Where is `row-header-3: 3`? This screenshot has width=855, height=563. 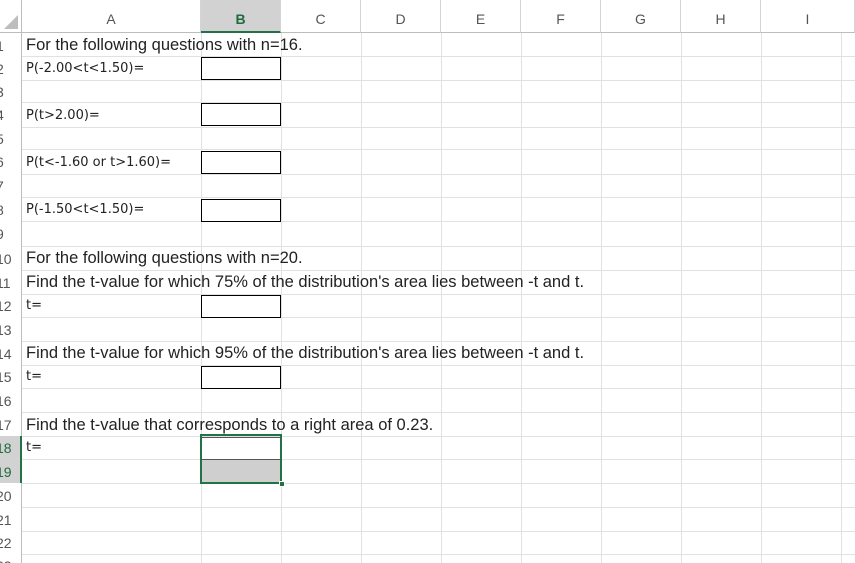
row-header-3: 3 is located at coordinates (11, 91).